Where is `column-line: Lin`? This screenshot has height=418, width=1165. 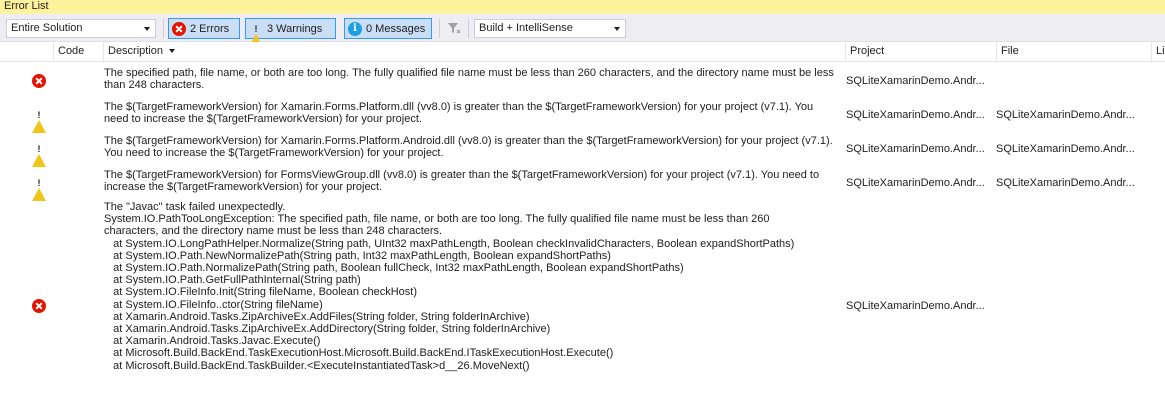 column-line: Lin is located at coordinates (1158, 52).